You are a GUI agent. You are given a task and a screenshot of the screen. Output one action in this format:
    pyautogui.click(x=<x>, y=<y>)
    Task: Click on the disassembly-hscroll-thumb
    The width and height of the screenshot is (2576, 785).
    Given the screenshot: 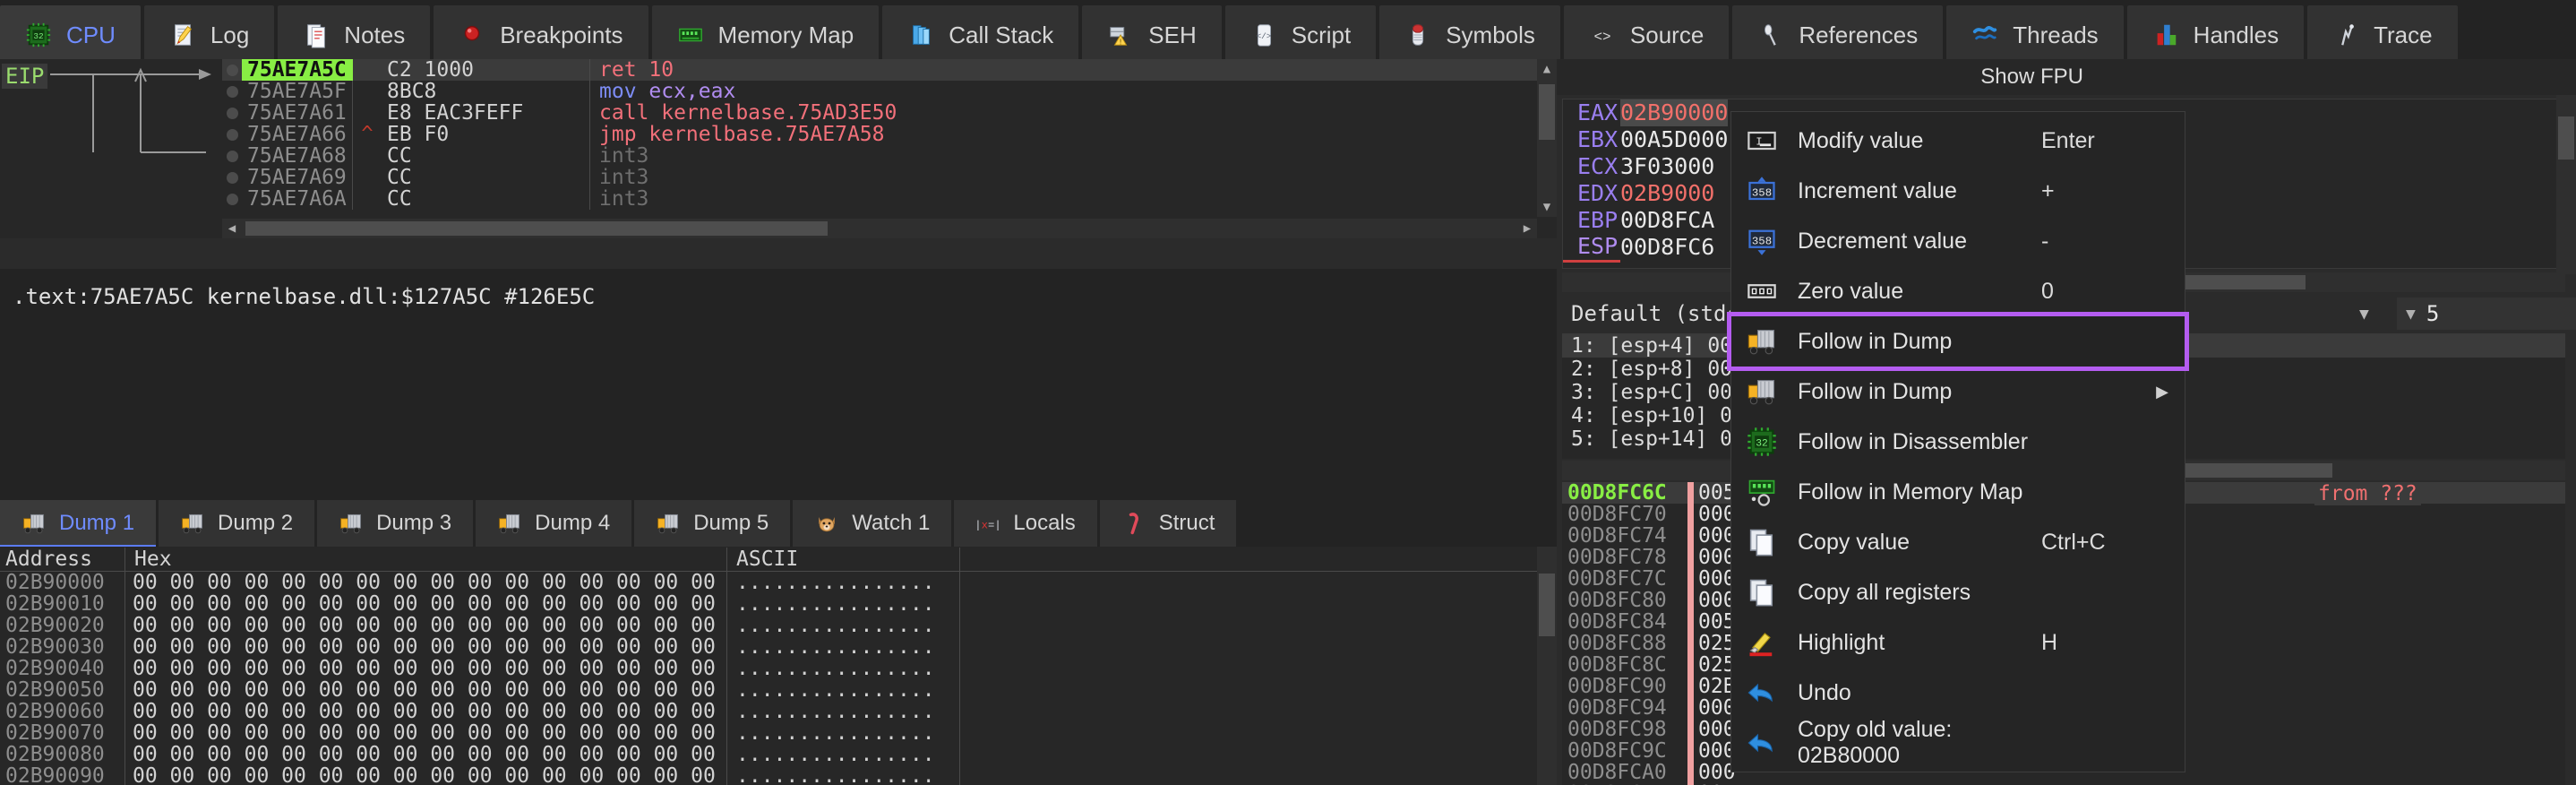 What is the action you would take?
    pyautogui.click(x=536, y=228)
    